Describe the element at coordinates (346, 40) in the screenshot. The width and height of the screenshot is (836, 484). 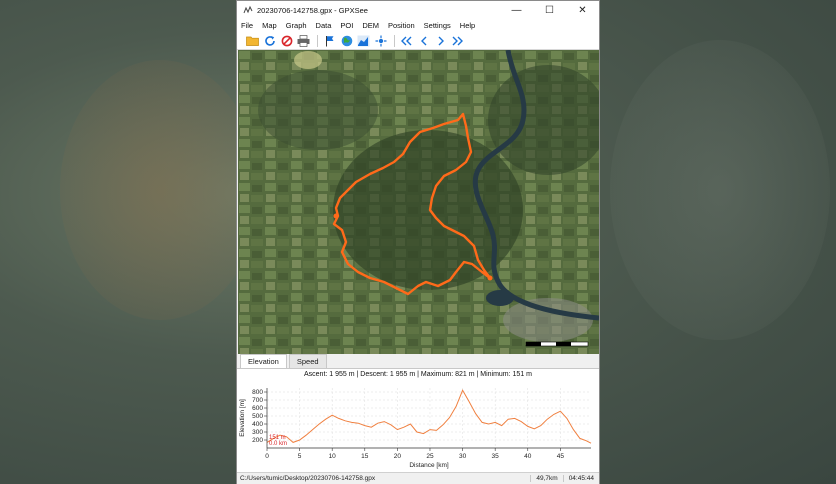
I see `globe-icon` at that location.